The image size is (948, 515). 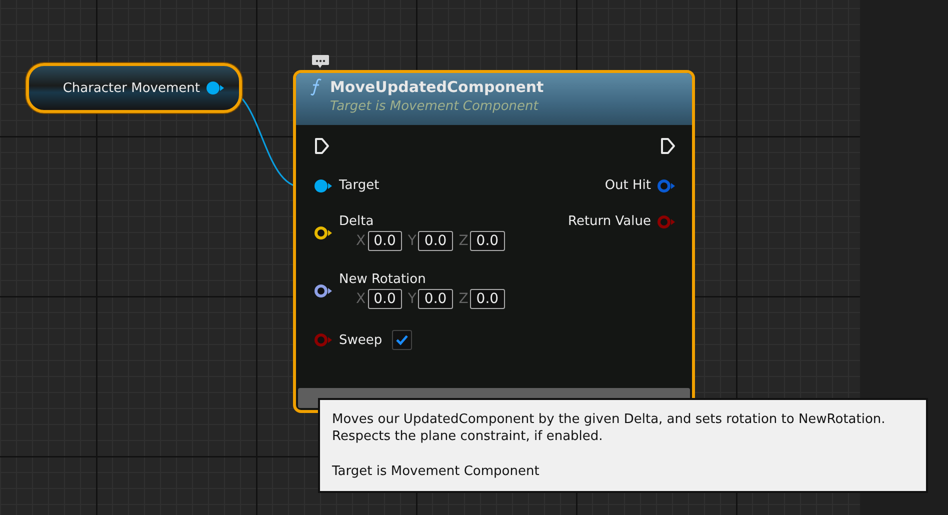 I want to click on node-subtitle: Target is Movement Component, so click(x=434, y=106).